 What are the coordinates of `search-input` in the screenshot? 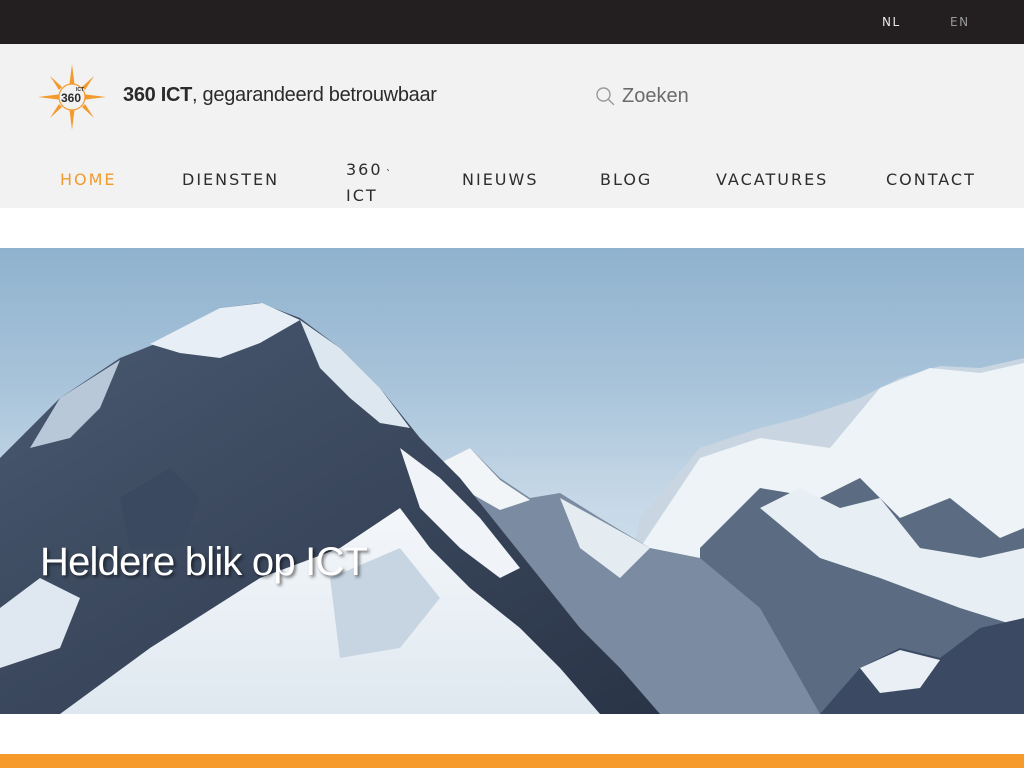 It's located at (802, 96).